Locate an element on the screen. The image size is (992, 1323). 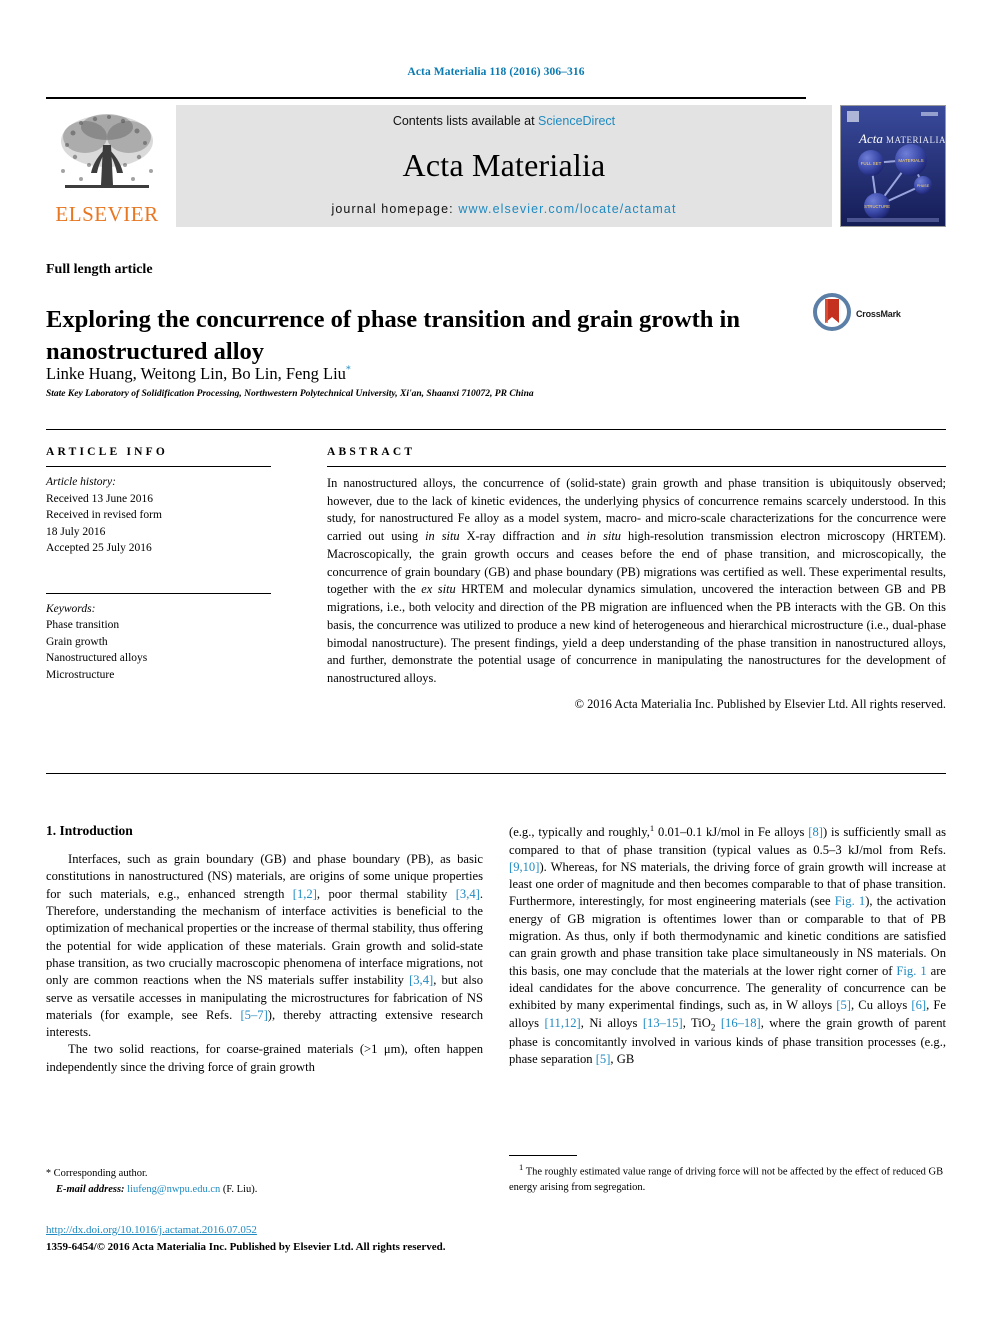
citation-link: [8] is located at coordinates (815, 832).